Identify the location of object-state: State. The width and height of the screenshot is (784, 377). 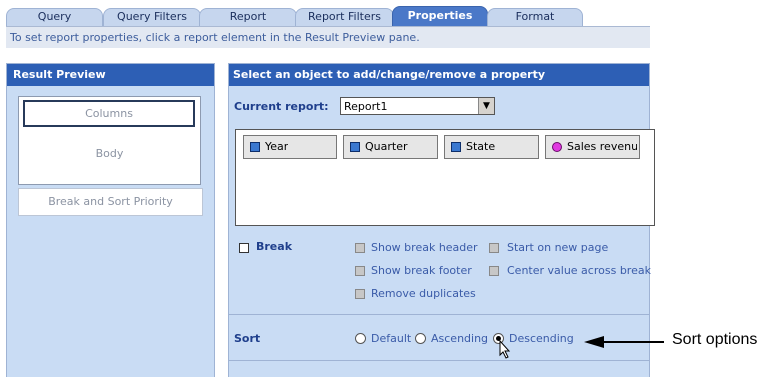
(491, 147).